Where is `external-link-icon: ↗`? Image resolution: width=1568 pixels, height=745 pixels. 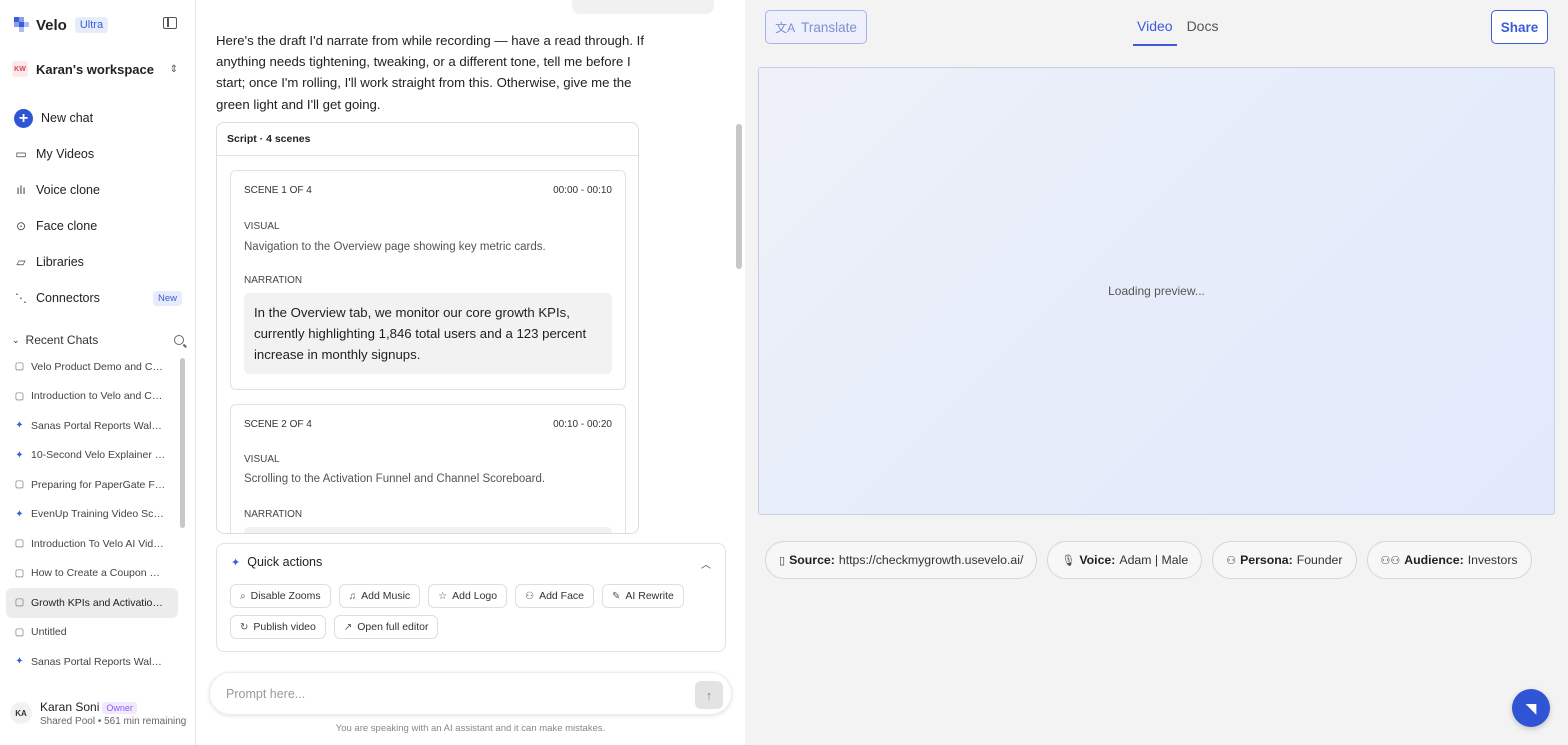
external-link-icon: ↗ is located at coordinates (348, 627).